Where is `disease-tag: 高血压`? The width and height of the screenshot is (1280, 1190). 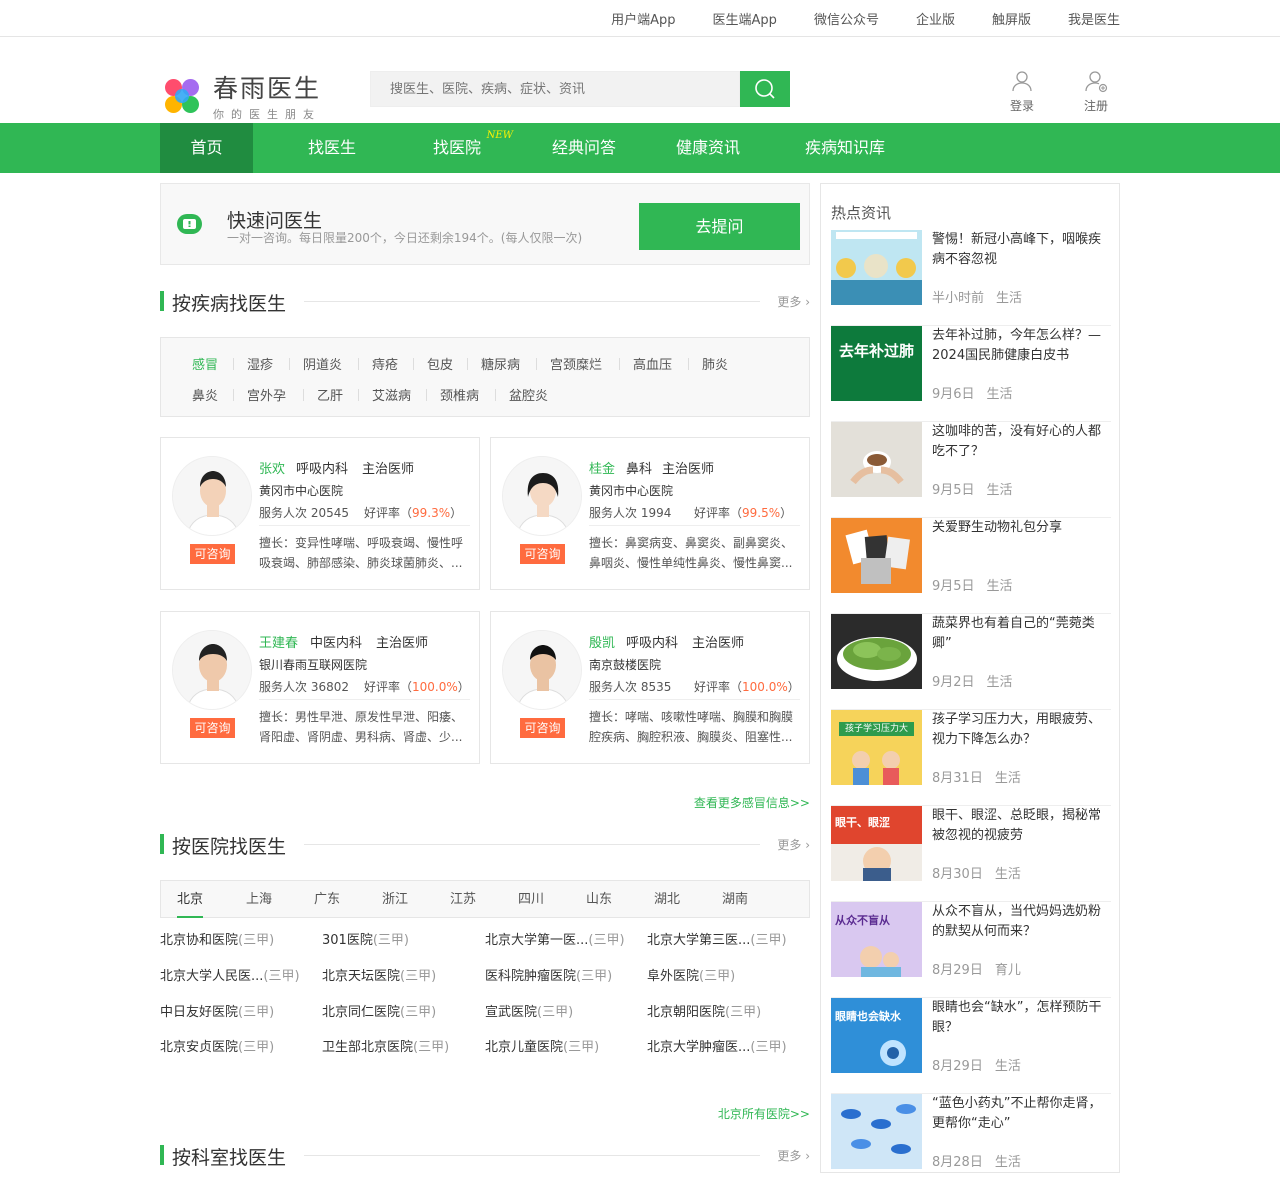
disease-tag: 高血压 is located at coordinates (652, 363).